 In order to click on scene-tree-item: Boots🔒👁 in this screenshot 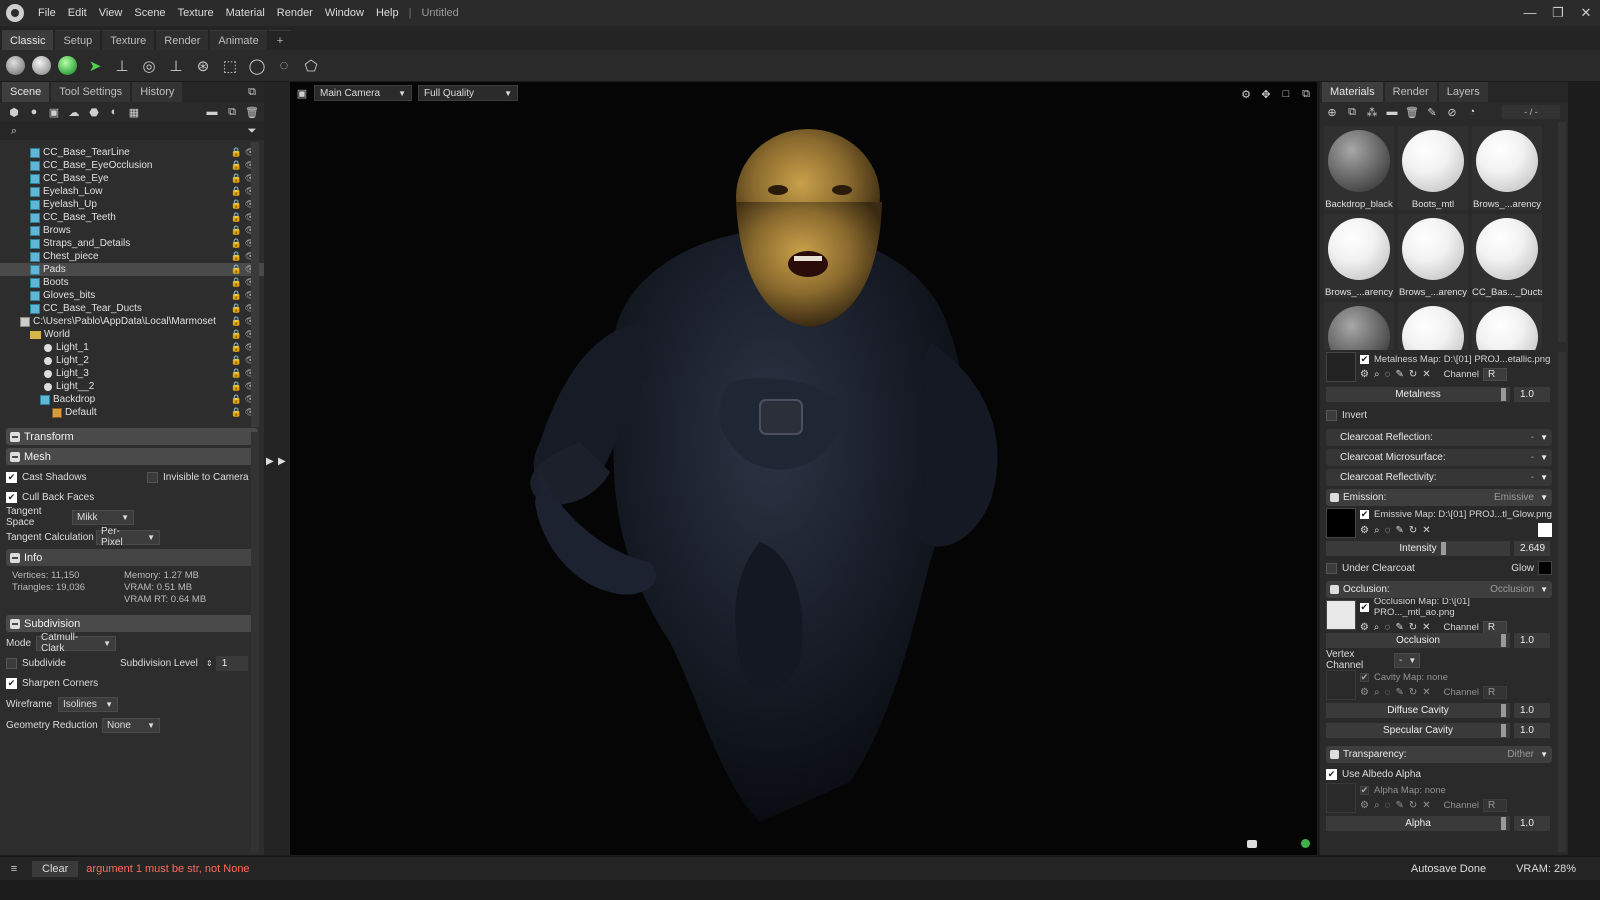, I will do `click(132, 282)`.